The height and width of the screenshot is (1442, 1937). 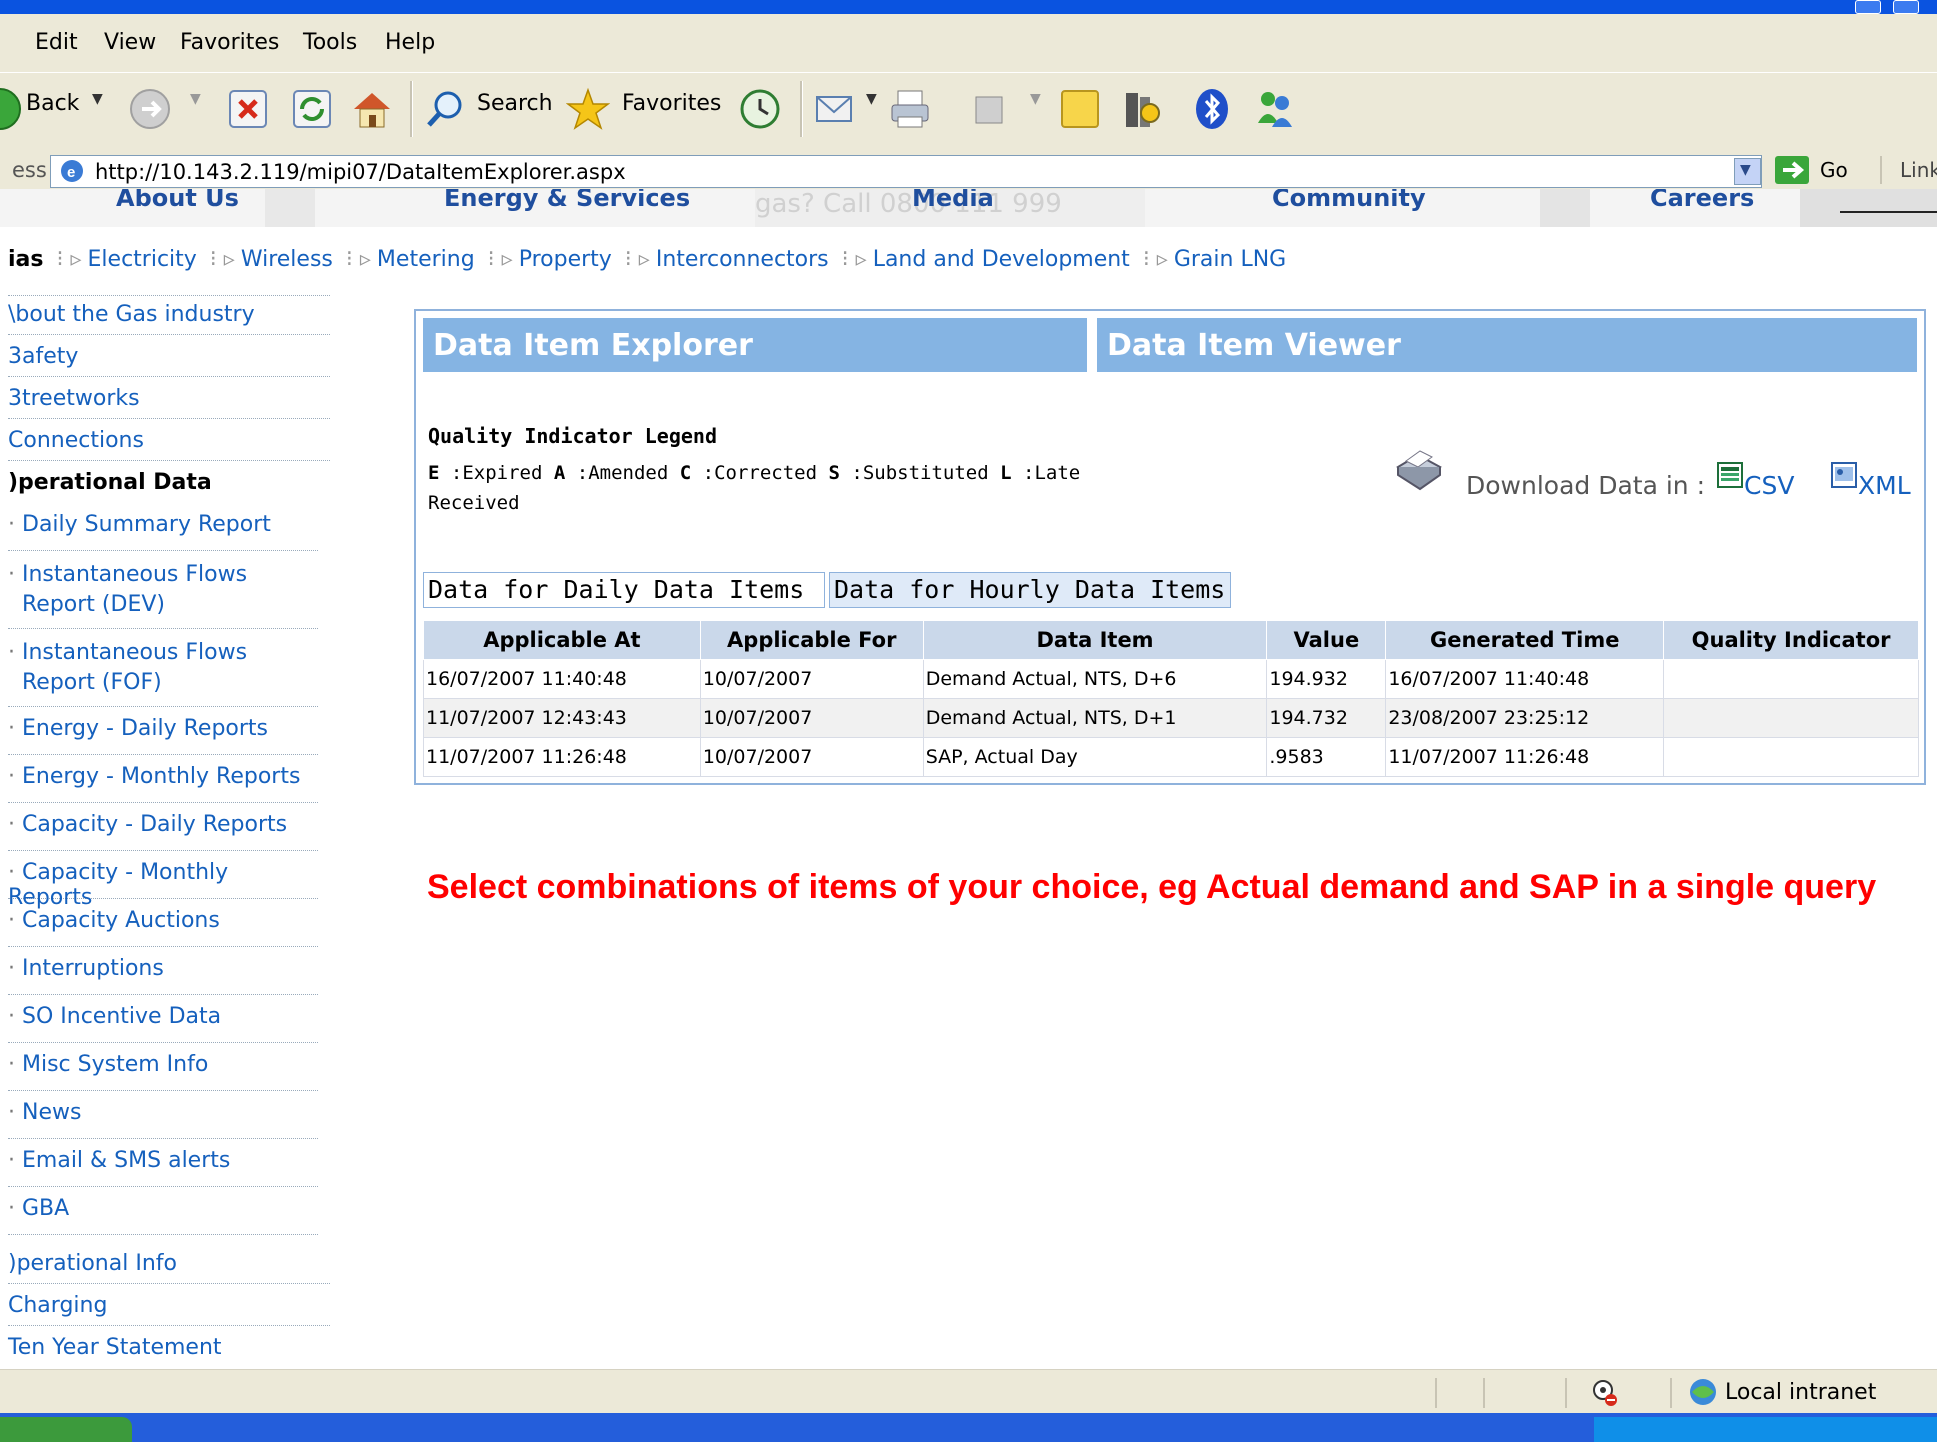 What do you see at coordinates (287, 259) in the screenshot?
I see `sub-nav-wireless: Wireless` at bounding box center [287, 259].